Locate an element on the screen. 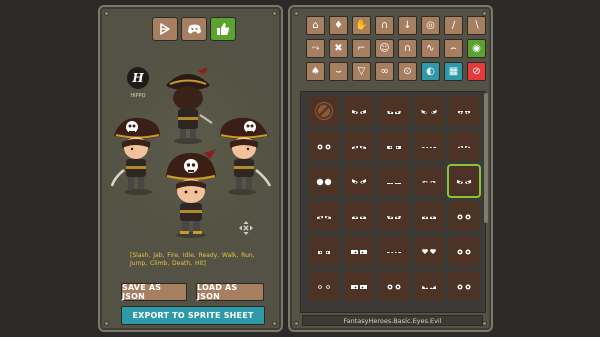  hippo-logo-letter: H is located at coordinates (138, 78).